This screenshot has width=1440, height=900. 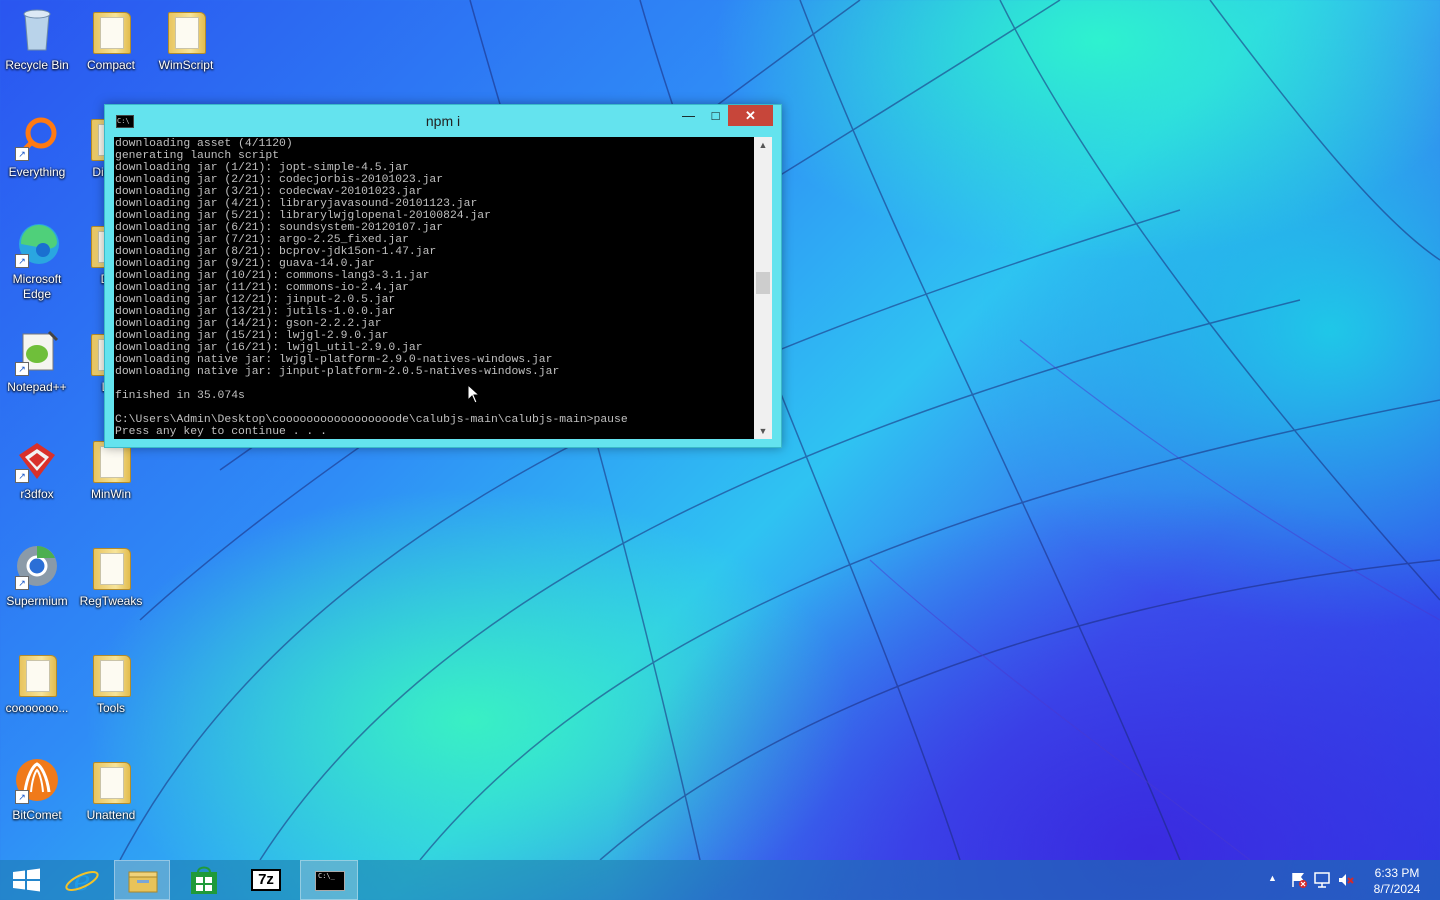 I want to click on taskbar-command-prompt: C:\_, so click(x=329, y=880).